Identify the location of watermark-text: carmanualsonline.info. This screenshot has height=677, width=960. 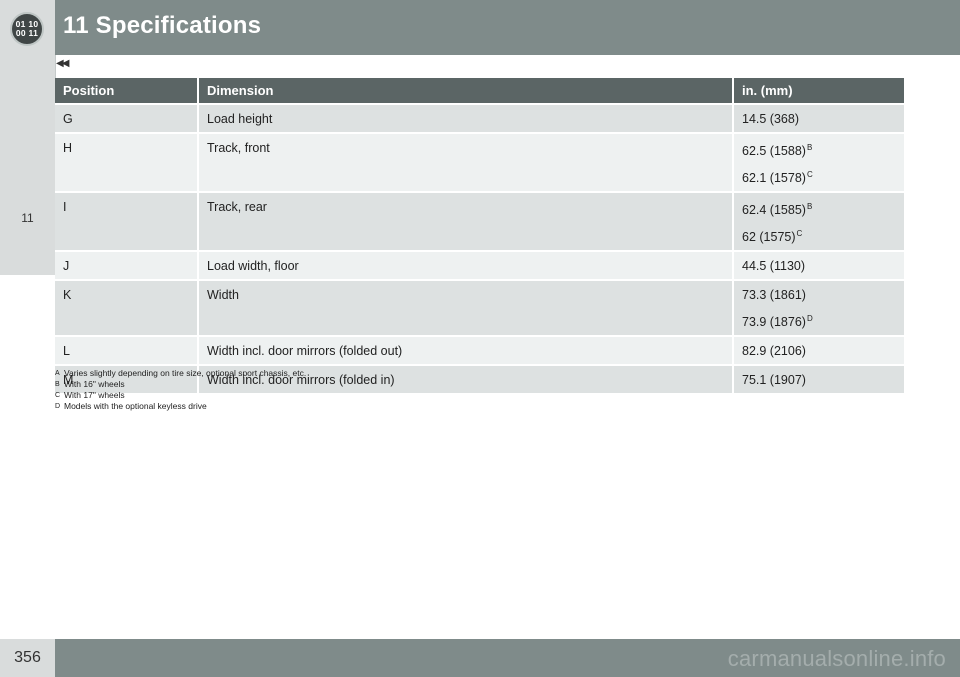
(836, 658).